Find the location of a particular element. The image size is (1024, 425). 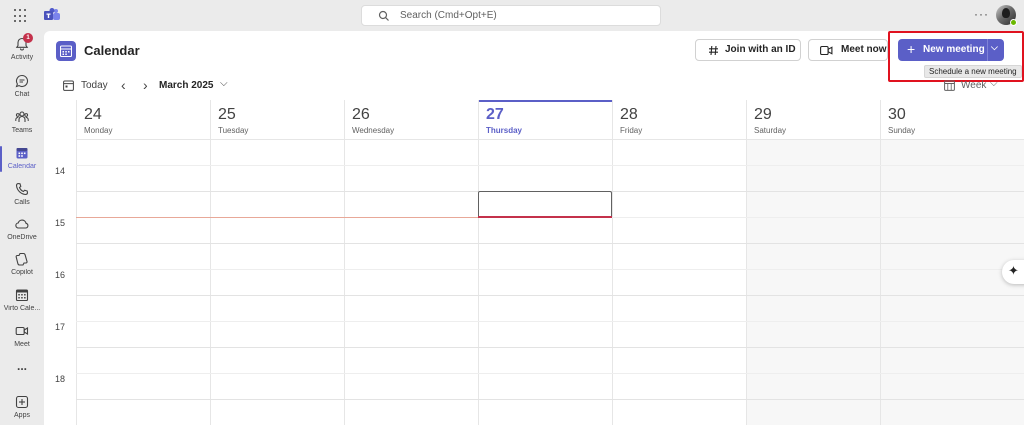

rail-label: Chat is located at coordinates (22, 94).